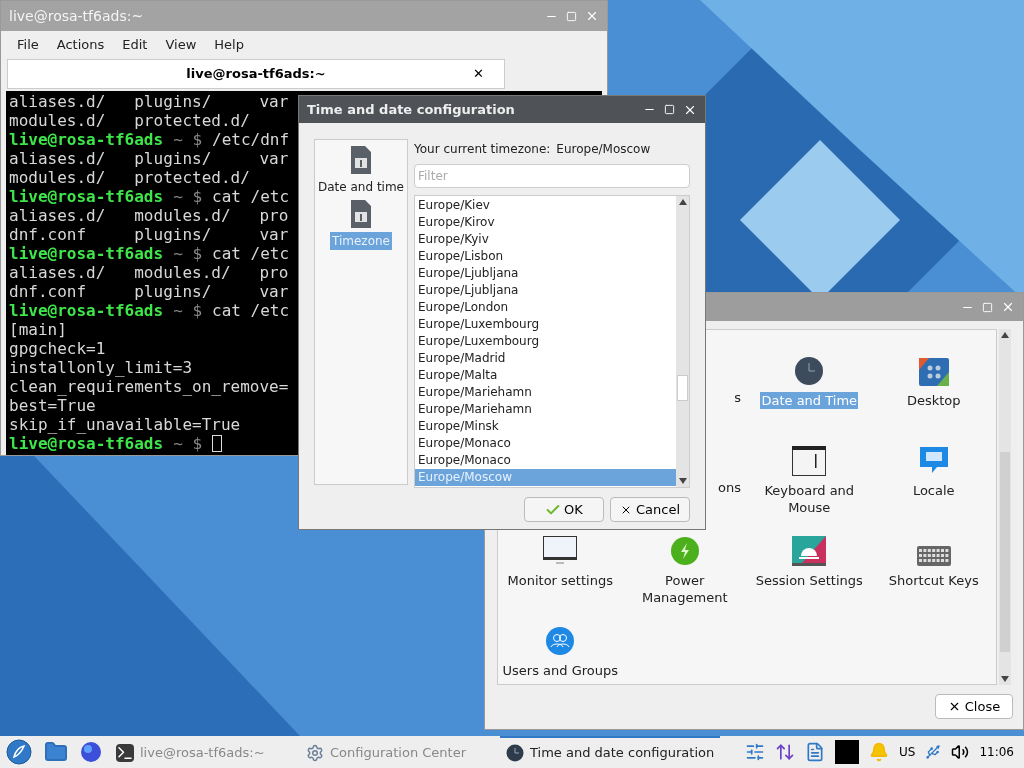 The height and width of the screenshot is (768, 1024). Describe the element at coordinates (737, 398) in the screenshot. I see `item-label: s` at that location.